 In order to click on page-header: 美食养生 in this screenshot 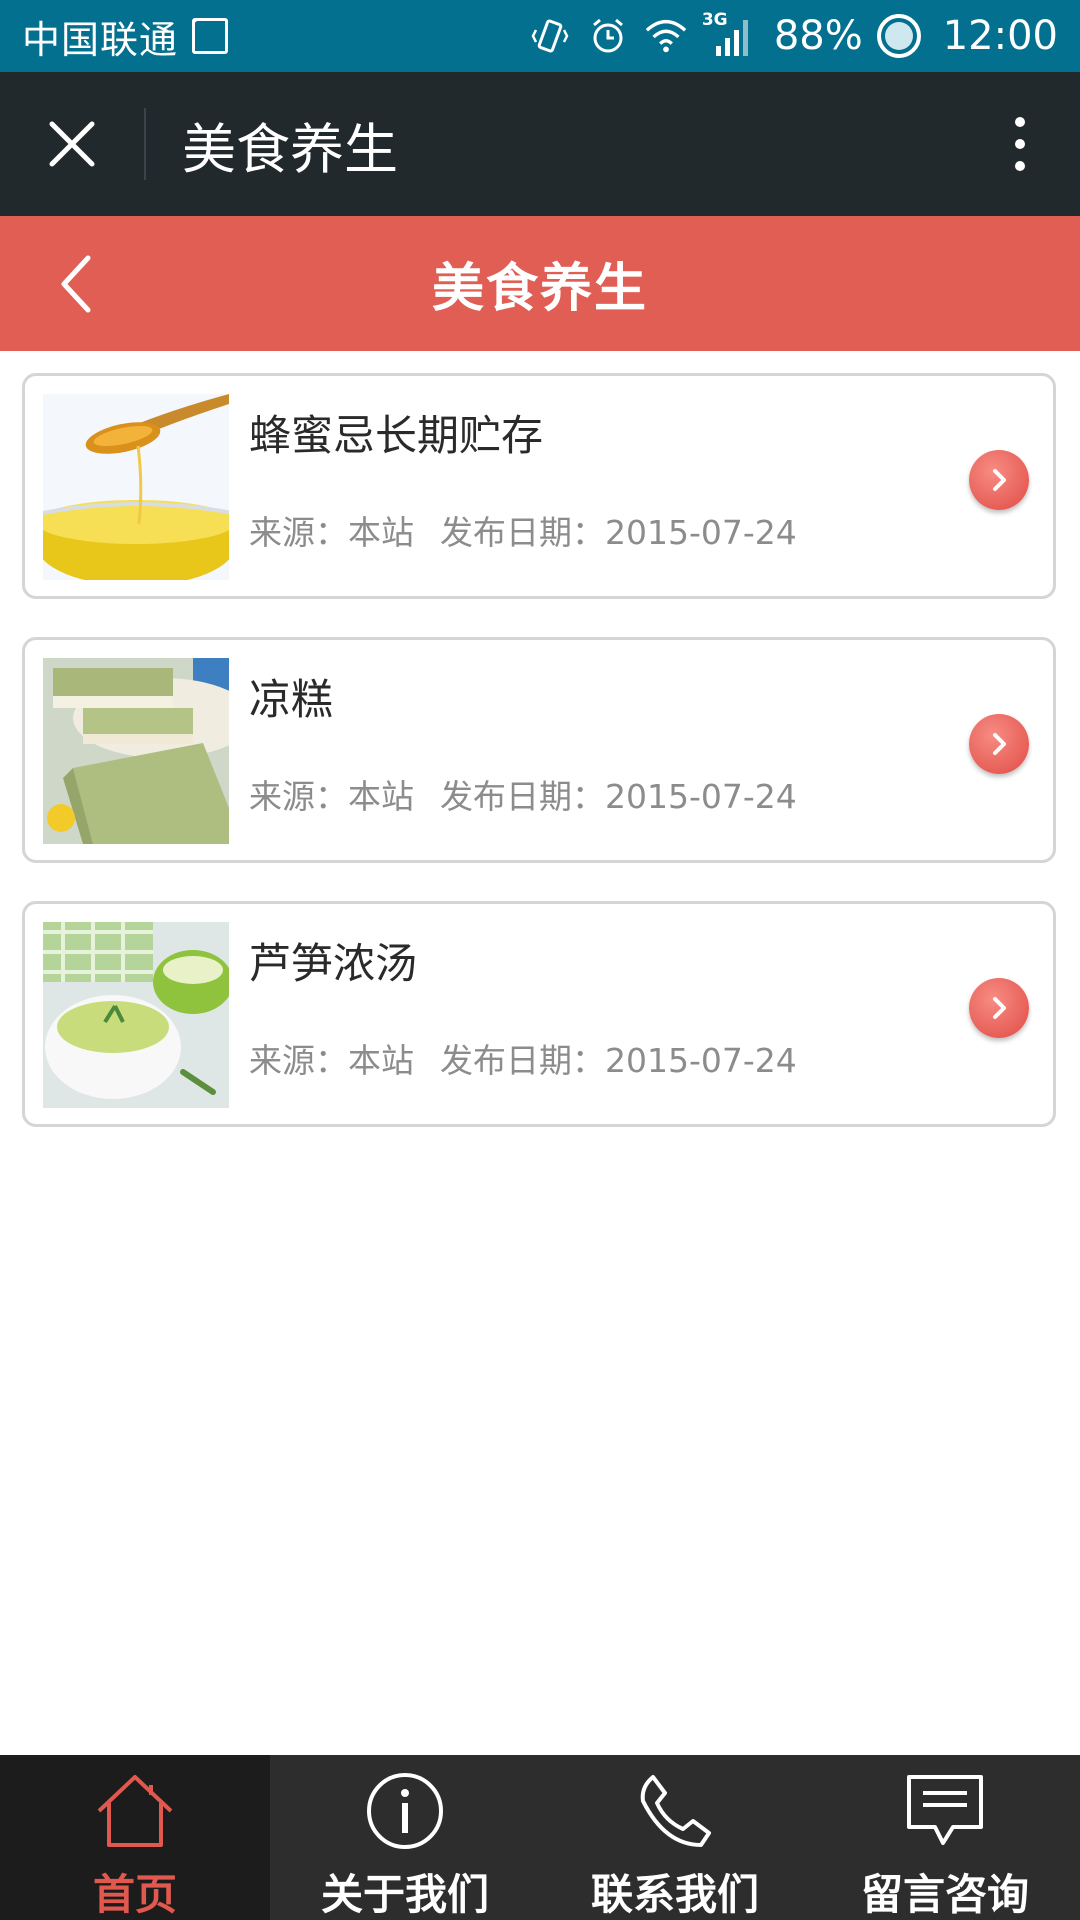, I will do `click(540, 283)`.